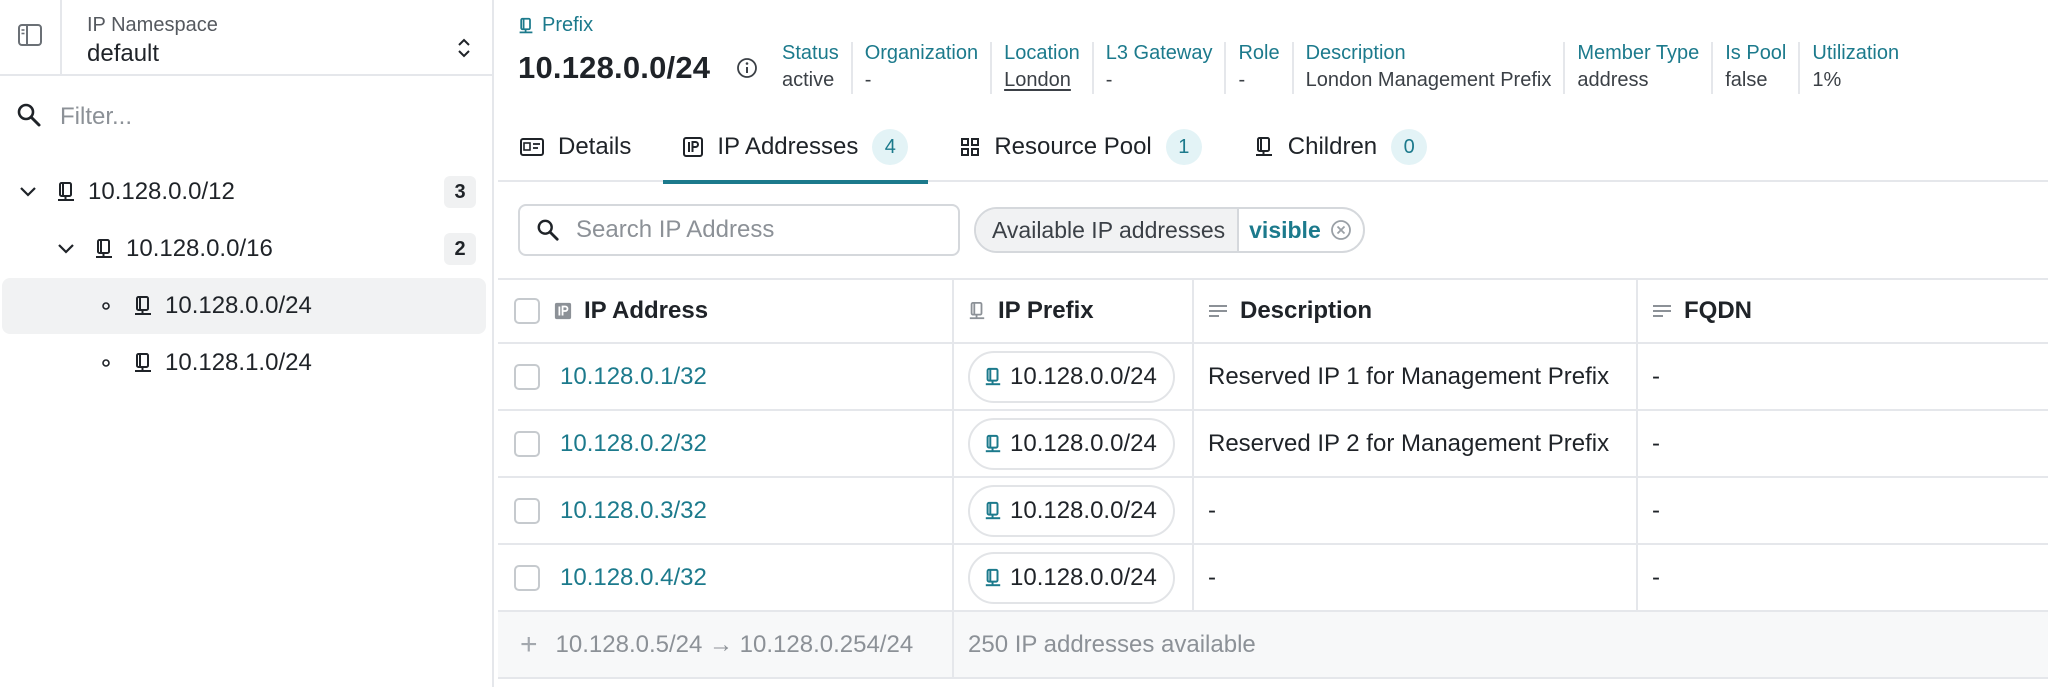 This screenshot has width=2048, height=687. What do you see at coordinates (1341, 230) in the screenshot?
I see `close-circle-icon` at bounding box center [1341, 230].